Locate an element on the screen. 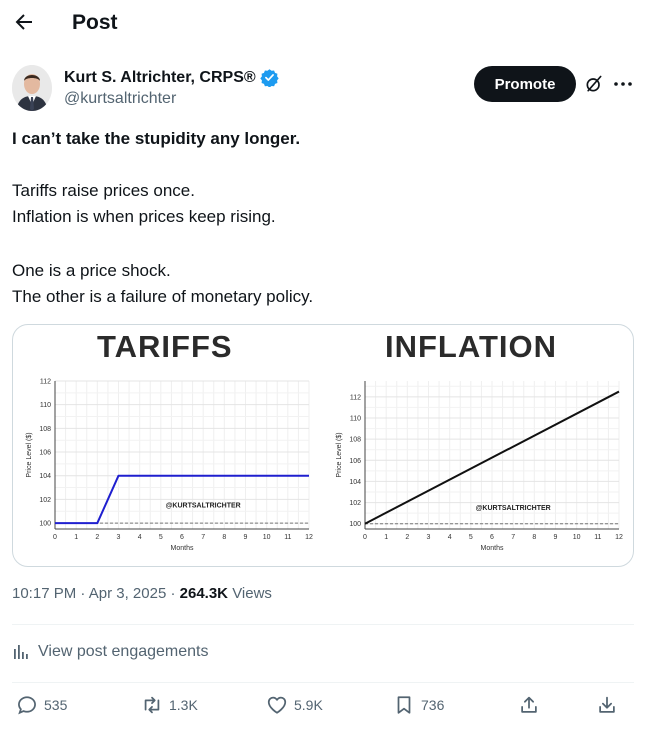  repost-count: 1.3K is located at coordinates (183, 705).